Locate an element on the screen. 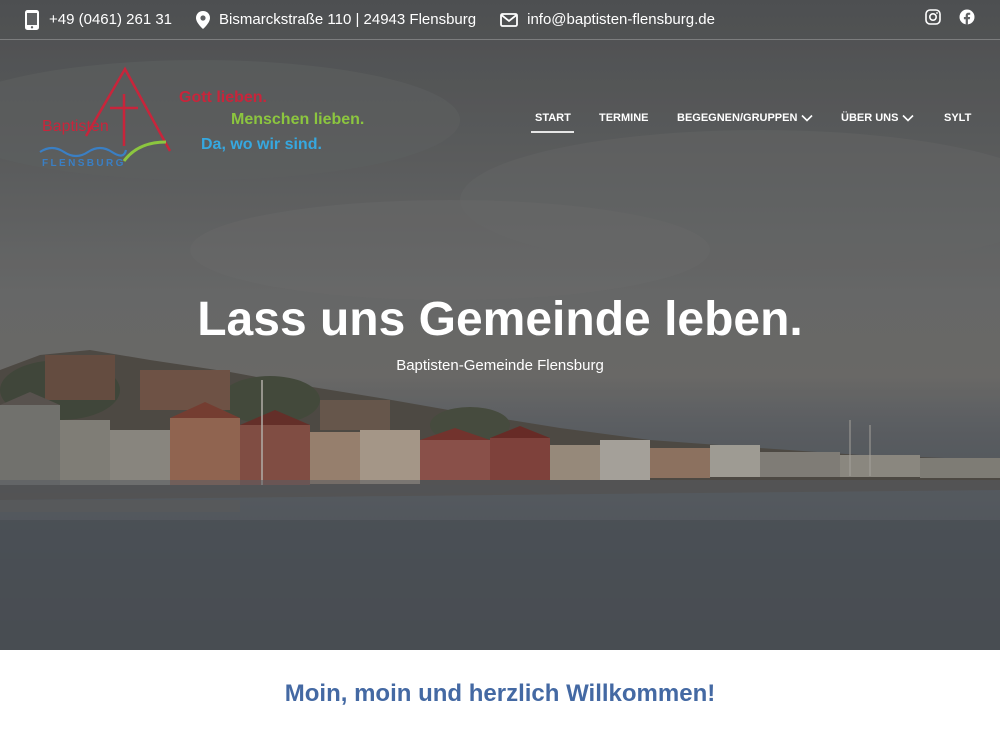 The image size is (1000, 750). logo-city: FLENSBURG is located at coordinates (84, 163).